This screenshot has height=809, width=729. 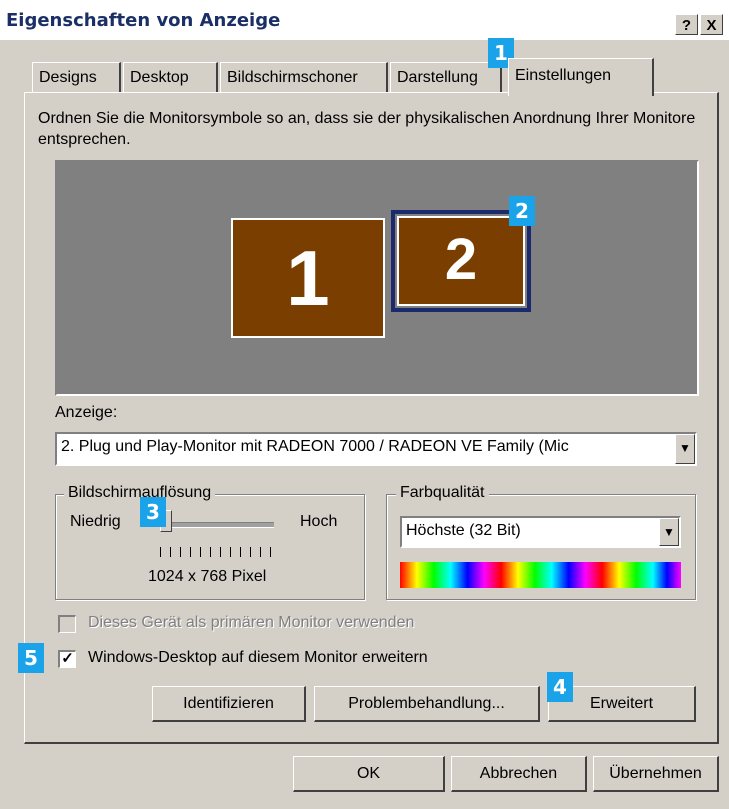 What do you see at coordinates (67, 659) in the screenshot?
I see `extend-desktop-checkbox: ✓` at bounding box center [67, 659].